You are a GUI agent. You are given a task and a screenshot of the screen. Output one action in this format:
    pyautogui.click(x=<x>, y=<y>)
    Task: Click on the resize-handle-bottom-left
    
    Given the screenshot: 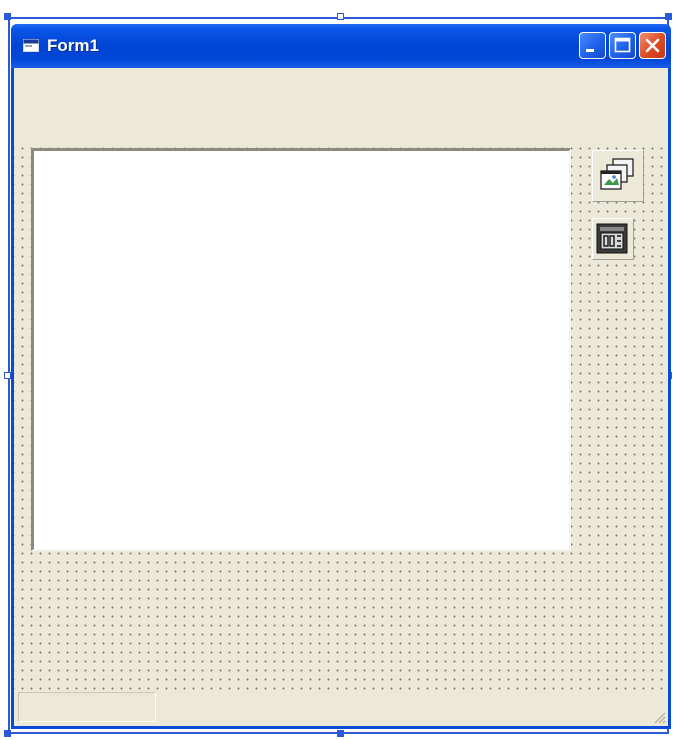 What is the action you would take?
    pyautogui.click(x=7, y=733)
    